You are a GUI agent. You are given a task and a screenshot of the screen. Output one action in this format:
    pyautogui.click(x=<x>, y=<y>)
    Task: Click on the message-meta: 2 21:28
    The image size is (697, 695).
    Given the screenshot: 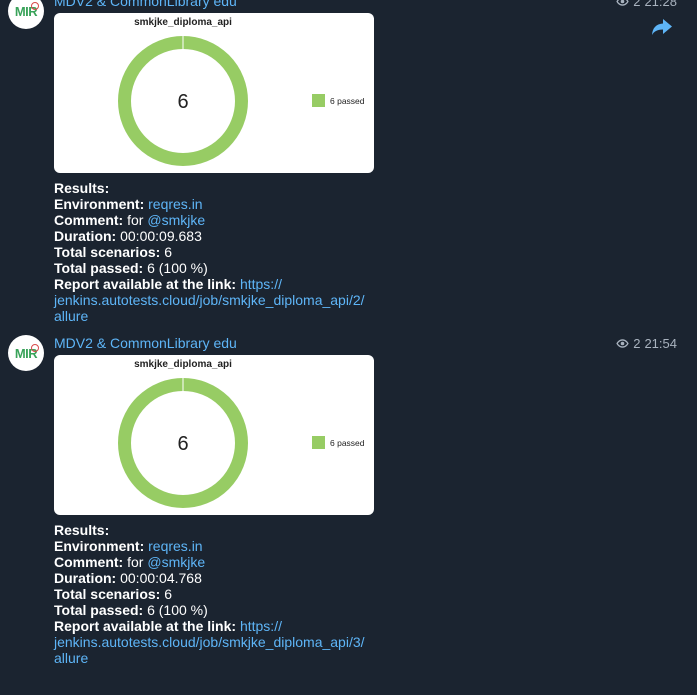 What is the action you would take?
    pyautogui.click(x=646, y=4)
    